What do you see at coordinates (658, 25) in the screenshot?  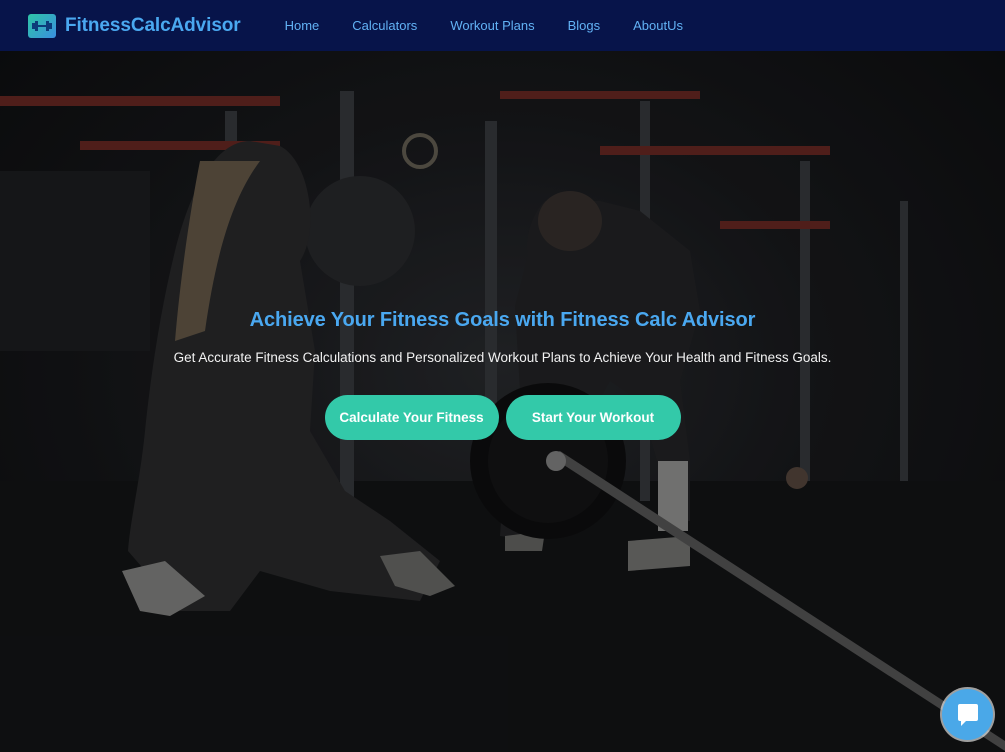 I see `nav-link-about-us: AboutUs` at bounding box center [658, 25].